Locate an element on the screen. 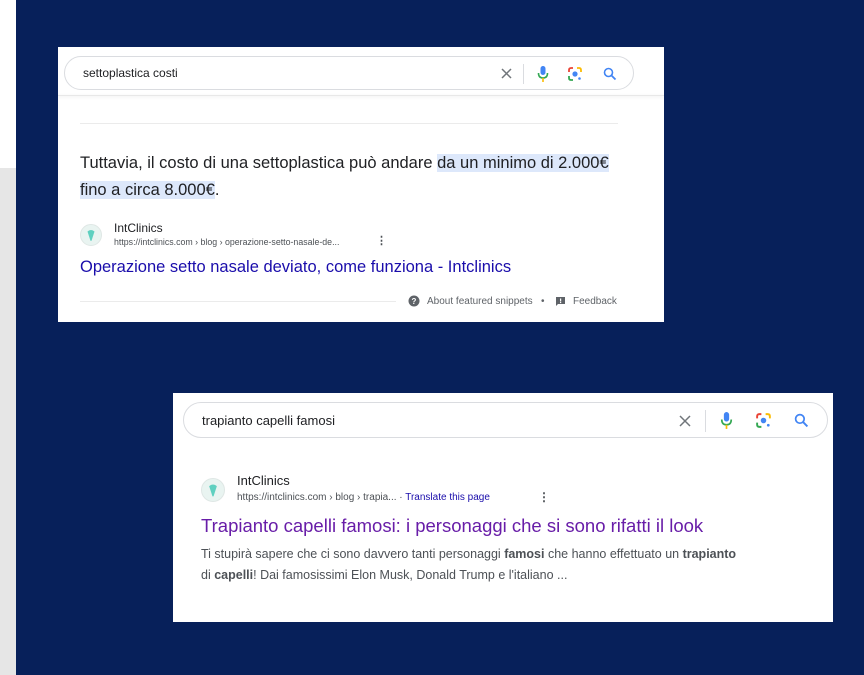 This screenshot has height=675, width=864. translate-link: Translate this page is located at coordinates (447, 497).